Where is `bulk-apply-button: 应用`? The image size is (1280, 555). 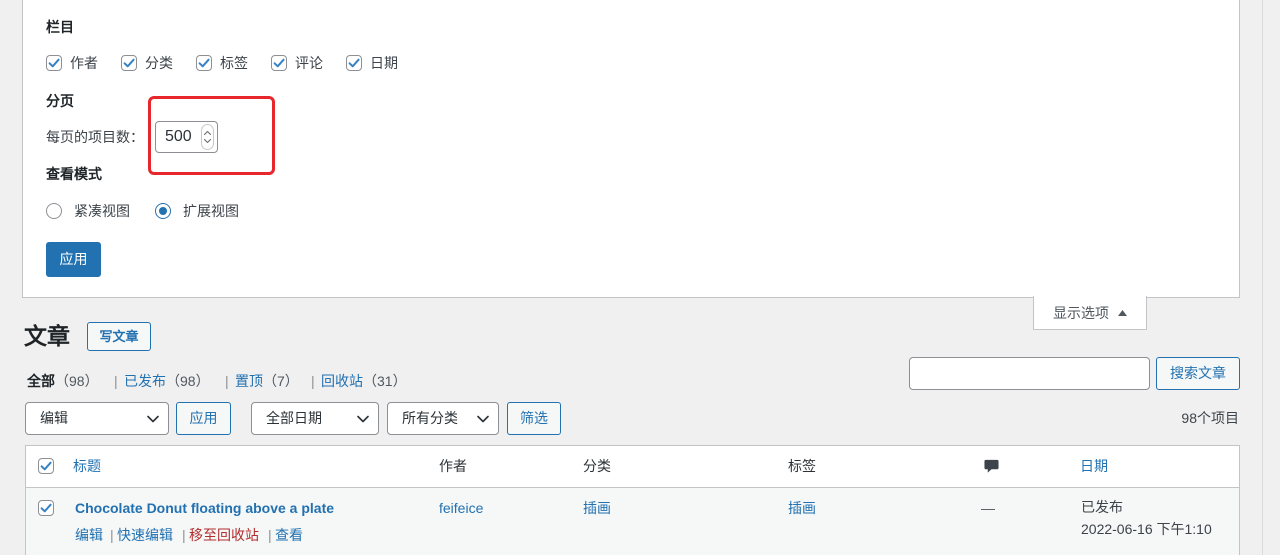
bulk-apply-button: 应用 is located at coordinates (203, 418).